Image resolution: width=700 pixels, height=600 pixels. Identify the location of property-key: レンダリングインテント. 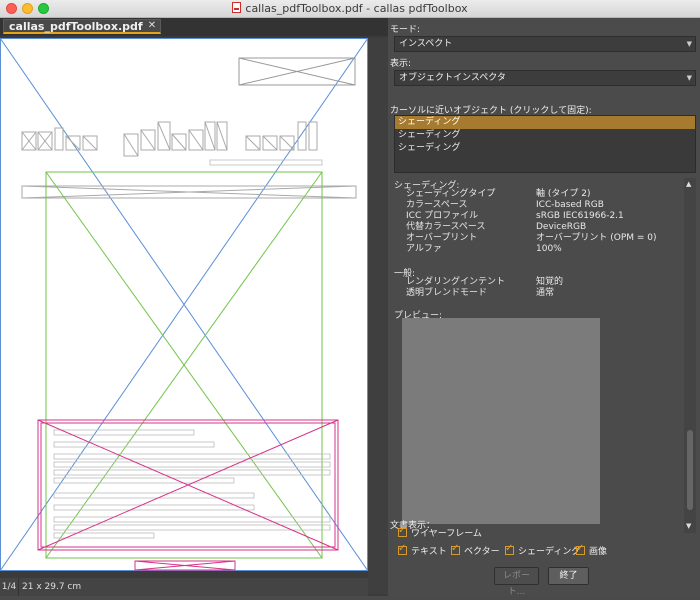
(456, 282).